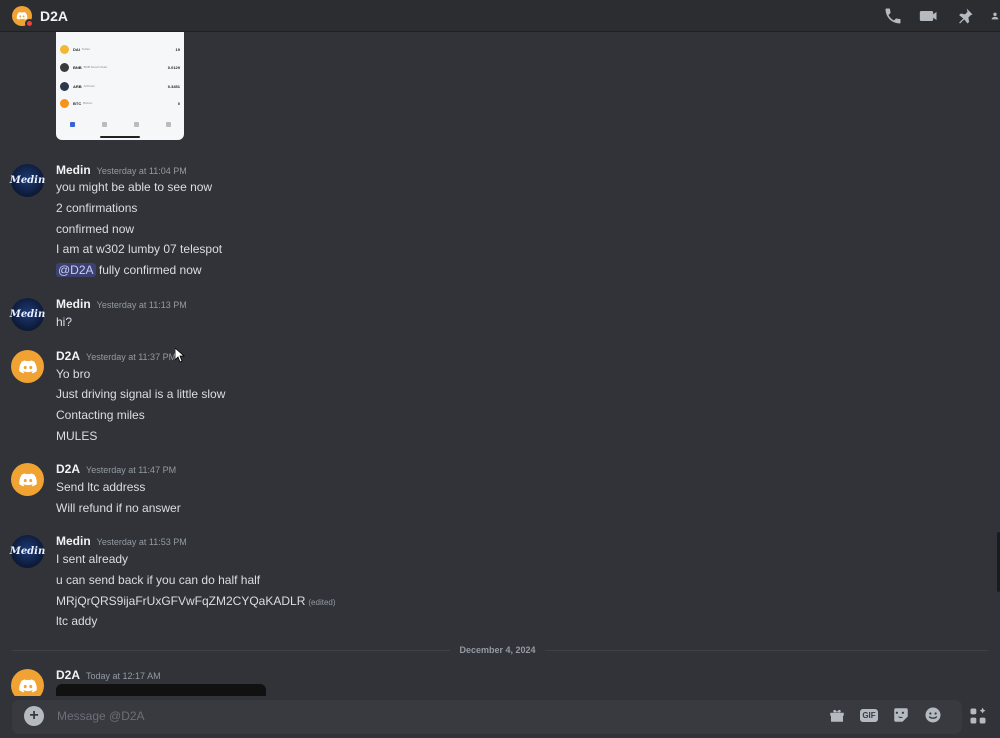 Image resolution: width=1000 pixels, height=738 pixels. I want to click on channel-title: D2A, so click(54, 15).